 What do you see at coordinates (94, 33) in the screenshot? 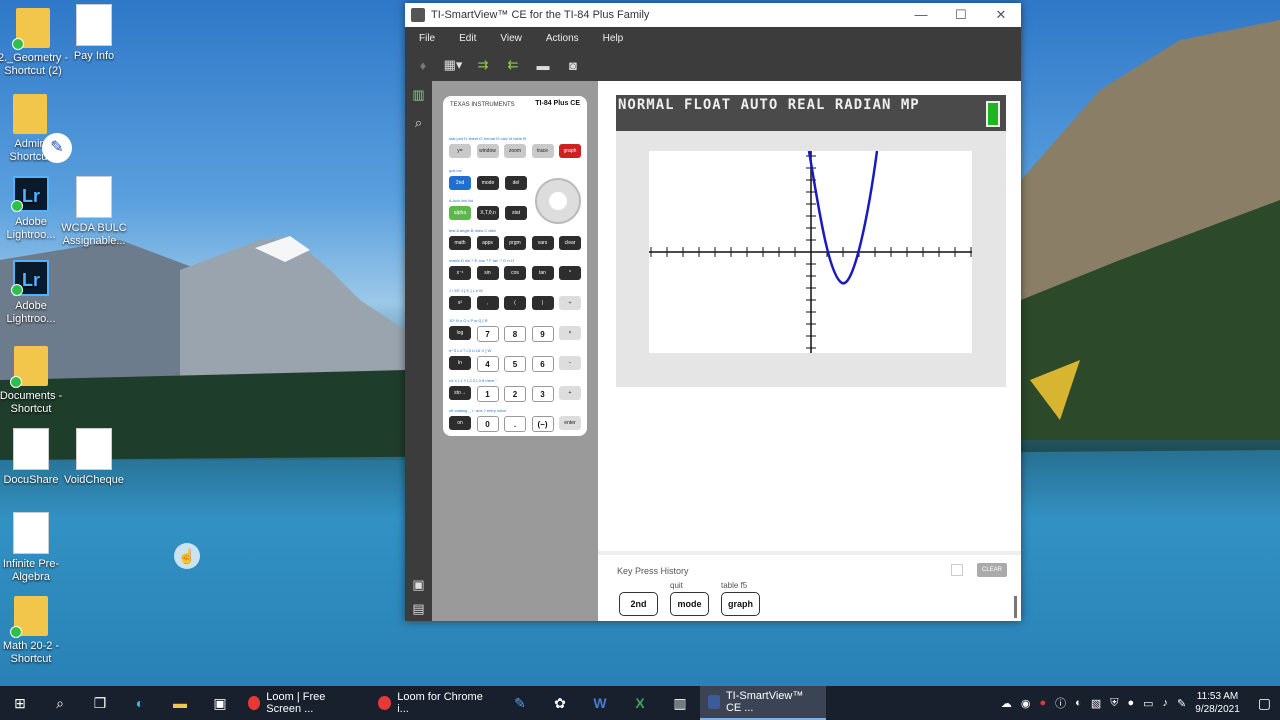
I see `desktop-icon-pay-info: Pay Info` at bounding box center [94, 33].